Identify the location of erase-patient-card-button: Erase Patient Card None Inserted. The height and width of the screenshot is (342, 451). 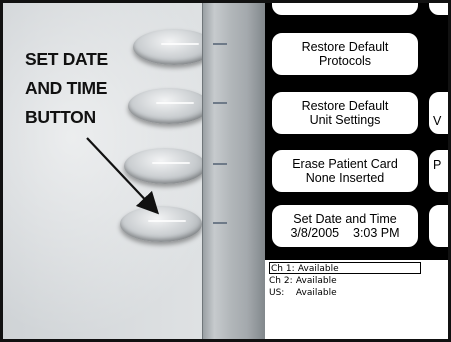
(345, 171).